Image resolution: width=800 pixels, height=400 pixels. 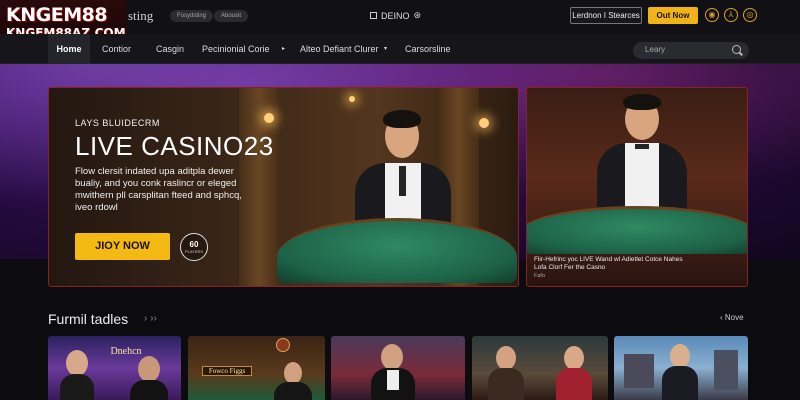 I want to click on search-placeholder: Leary, so click(x=655, y=49).